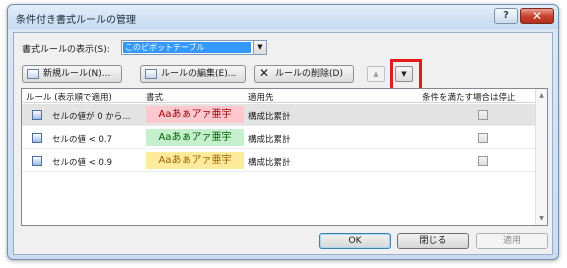 The image size is (567, 268). Describe the element at coordinates (279, 96) in the screenshot. I see `table-header: ルール (表示順で適用) 書式 適用先 条件を満たす場合は停止` at that location.